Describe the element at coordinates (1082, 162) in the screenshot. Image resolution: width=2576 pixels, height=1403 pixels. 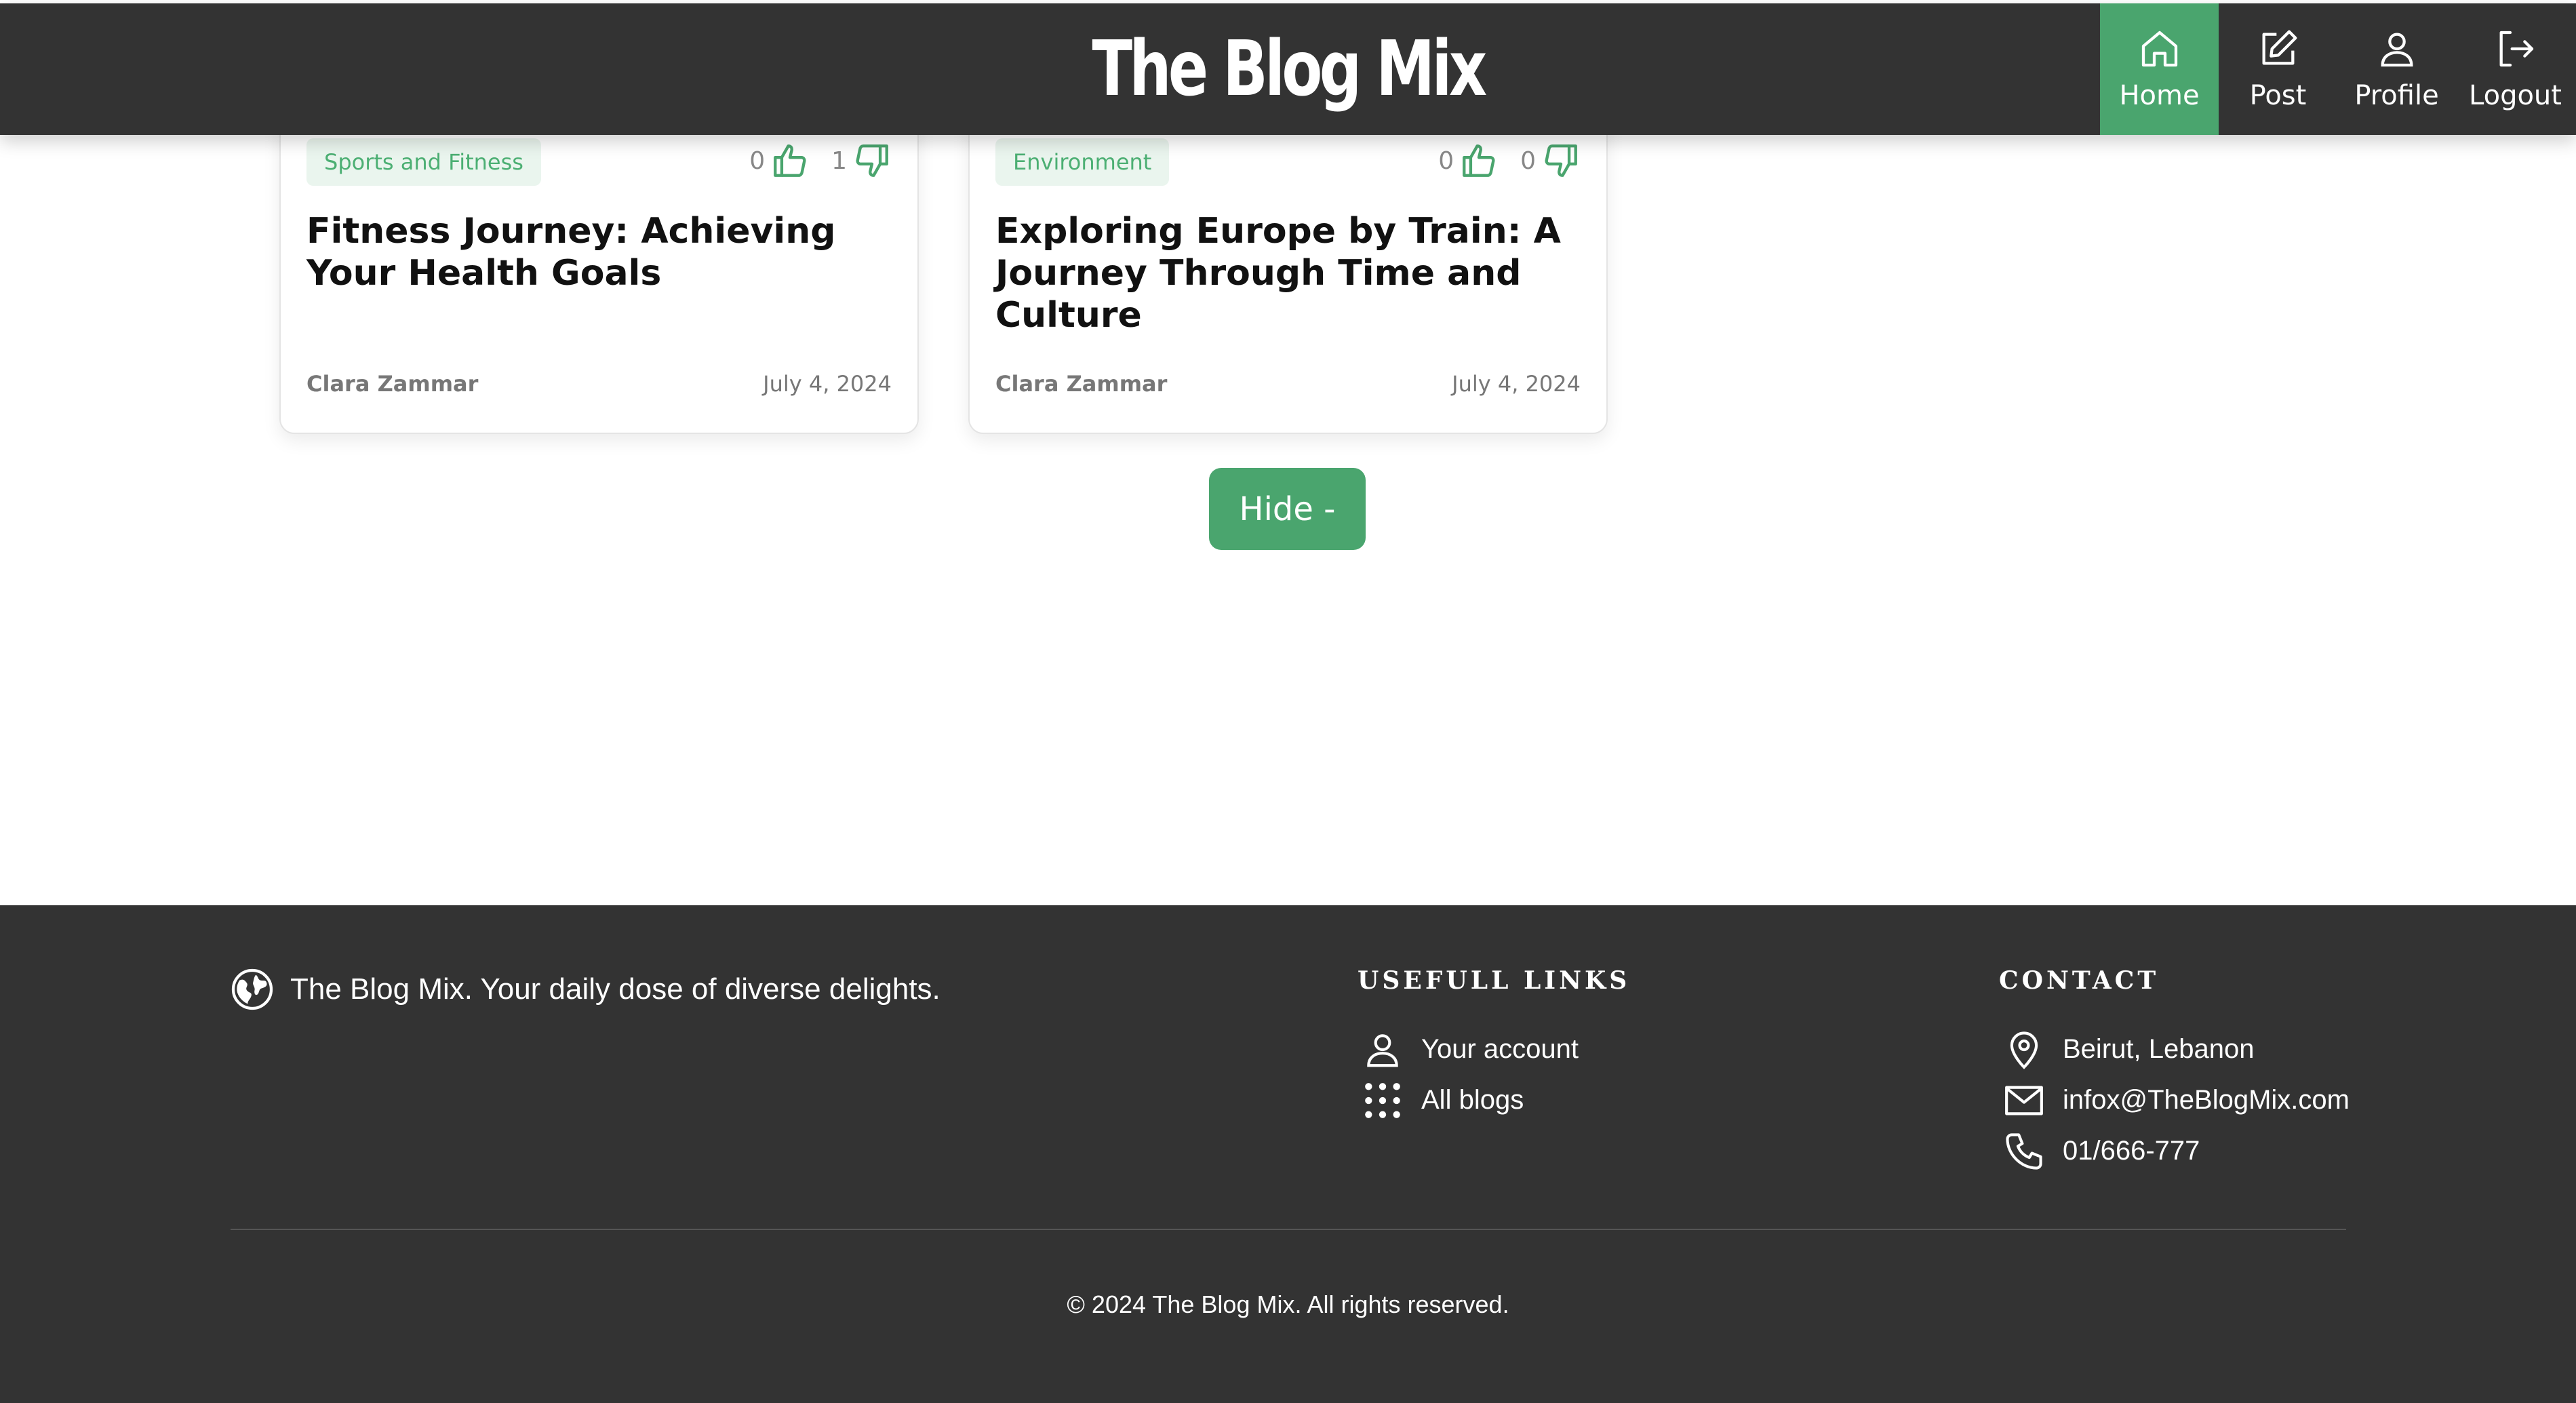
I see `category-tag: Environment` at that location.